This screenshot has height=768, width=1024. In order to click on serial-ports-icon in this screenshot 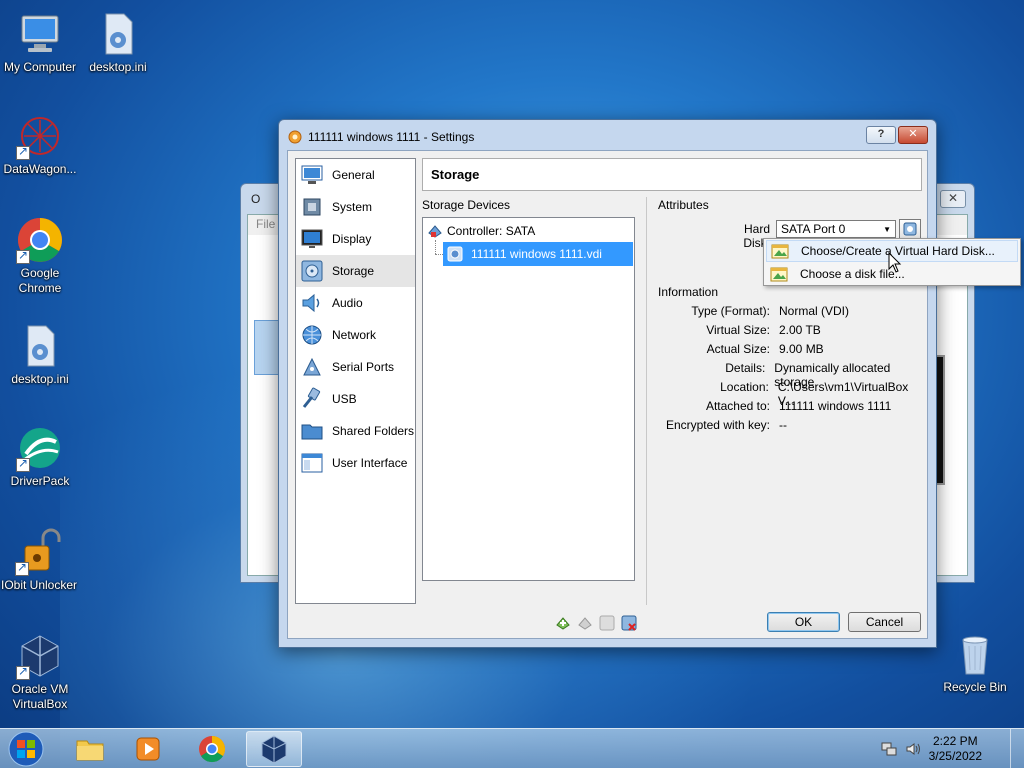, I will do `click(312, 367)`.